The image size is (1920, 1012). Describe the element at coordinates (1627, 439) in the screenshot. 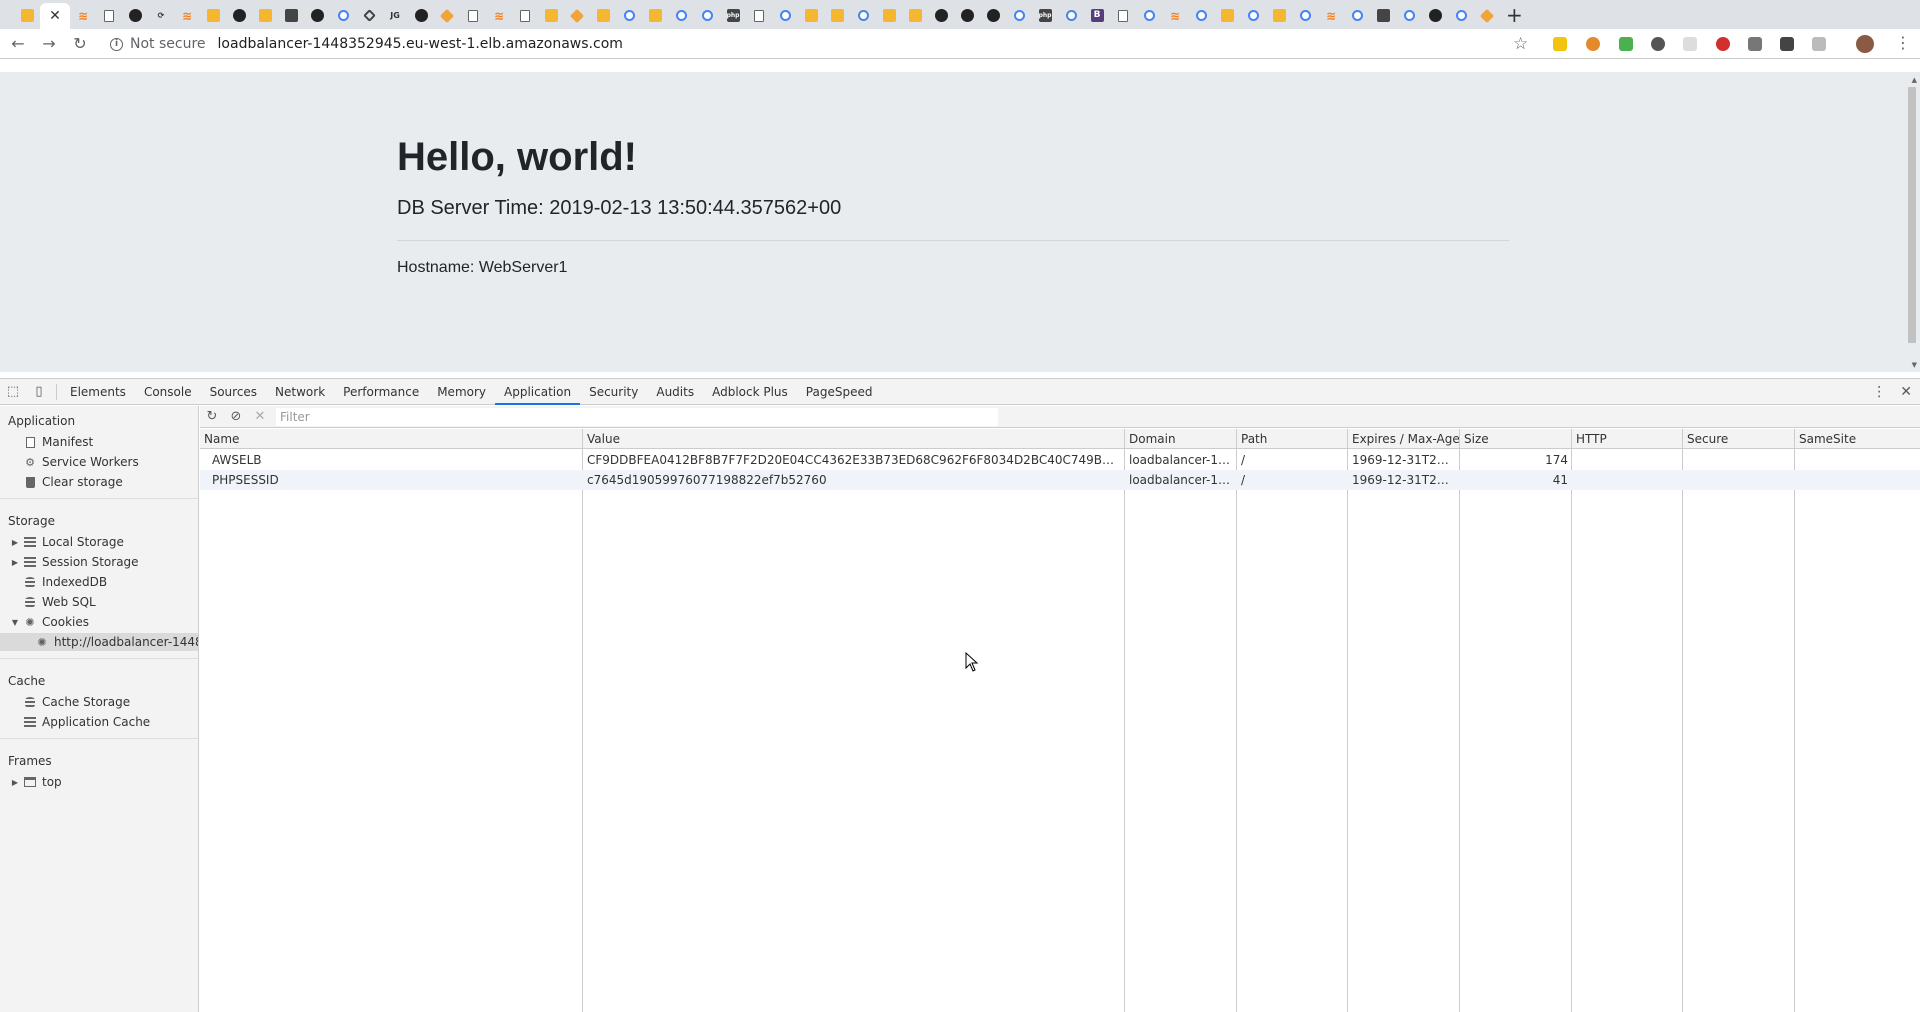

I see `column-header-http: HTTP` at that location.